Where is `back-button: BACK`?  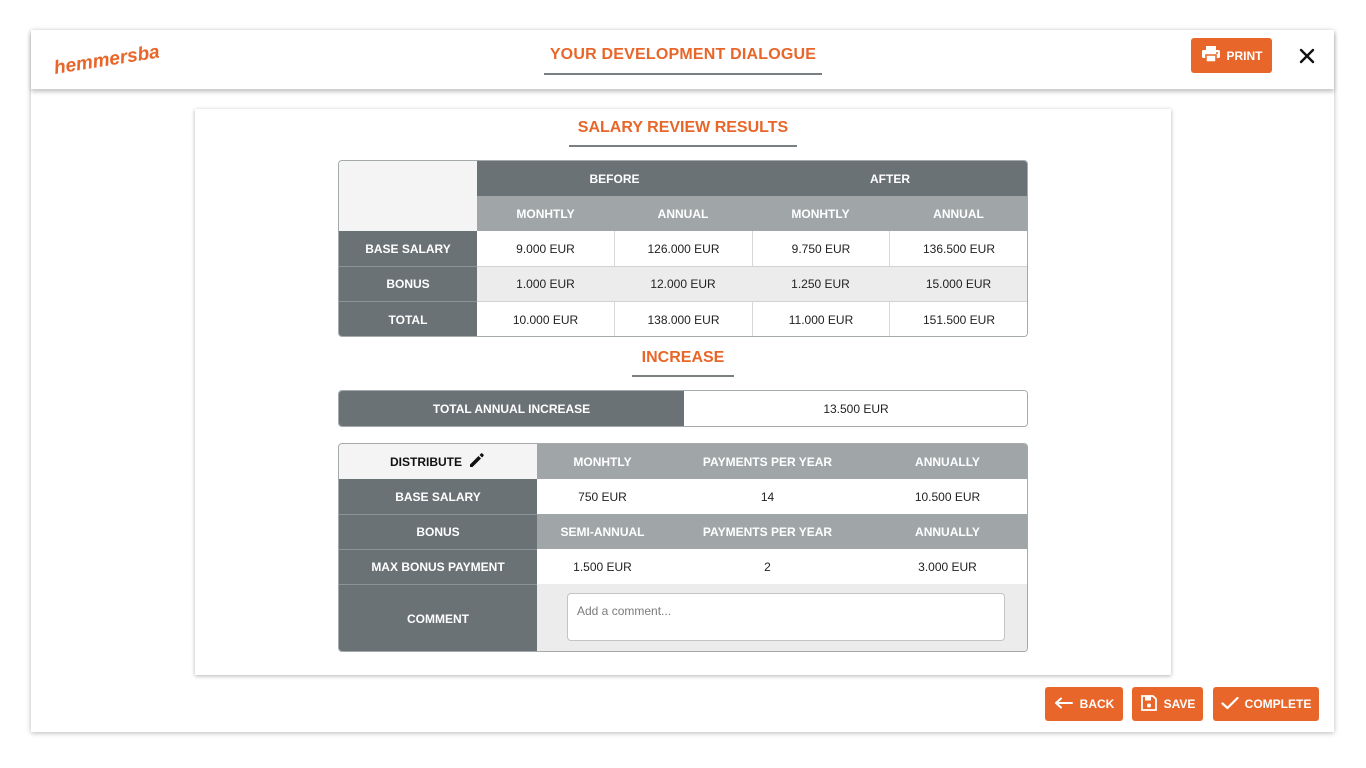
back-button: BACK is located at coordinates (1084, 704).